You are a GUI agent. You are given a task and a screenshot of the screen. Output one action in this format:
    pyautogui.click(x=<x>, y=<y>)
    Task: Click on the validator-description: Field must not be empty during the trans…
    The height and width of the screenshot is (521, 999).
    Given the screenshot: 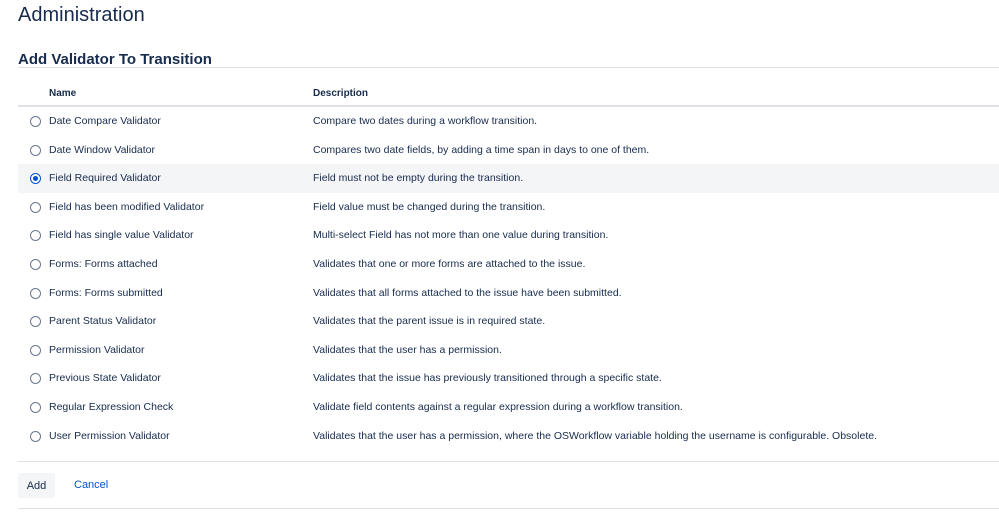 What is the action you would take?
    pyautogui.click(x=418, y=178)
    